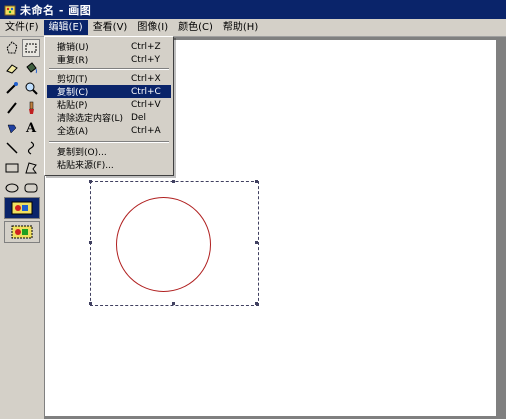 The width and height of the screenshot is (506, 419). Describe the element at coordinates (22, 232) in the screenshot. I see `transparency-option-transparent` at that location.